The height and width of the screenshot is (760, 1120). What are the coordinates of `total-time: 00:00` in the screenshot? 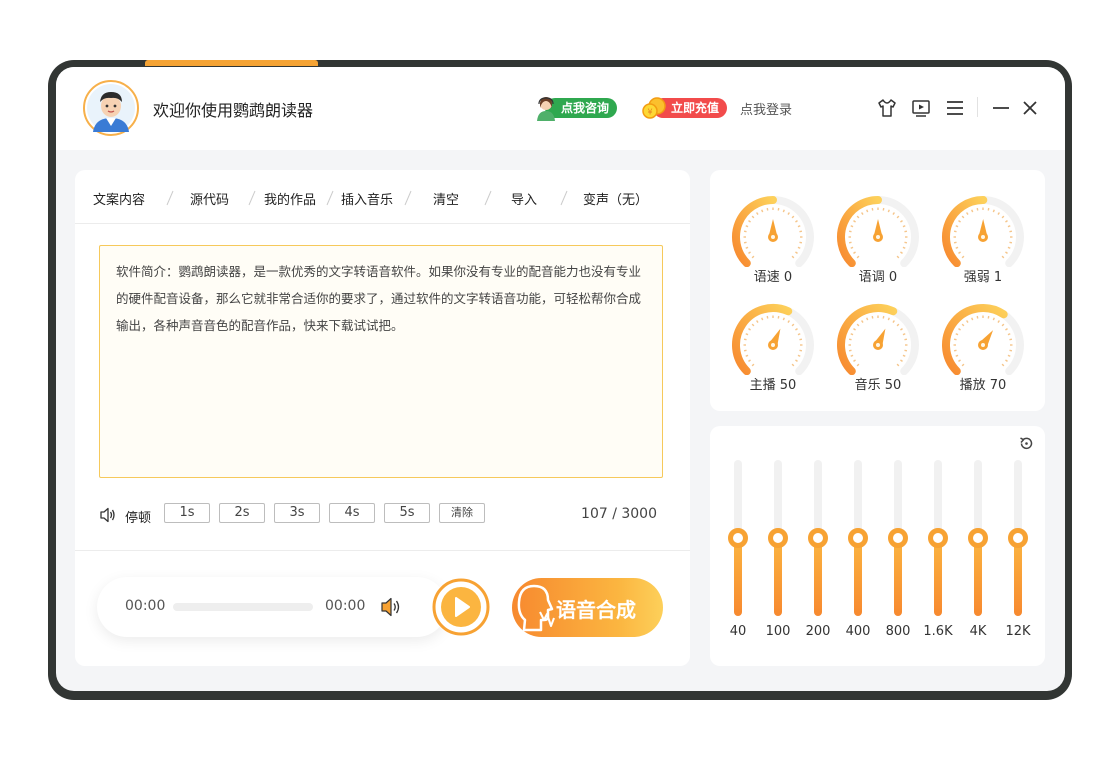 It's located at (345, 606).